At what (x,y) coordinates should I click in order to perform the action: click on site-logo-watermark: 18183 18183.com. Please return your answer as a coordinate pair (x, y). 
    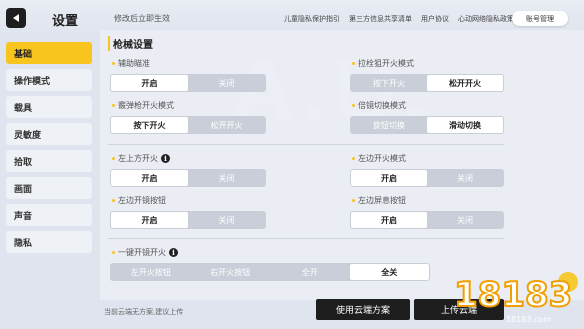
    Looking at the image, I should click on (515, 298).